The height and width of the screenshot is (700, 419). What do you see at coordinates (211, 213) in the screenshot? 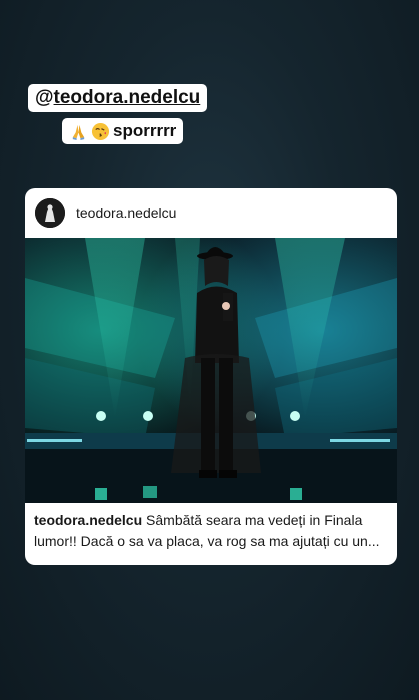
I see `post-header: teodora.nedelcu` at bounding box center [211, 213].